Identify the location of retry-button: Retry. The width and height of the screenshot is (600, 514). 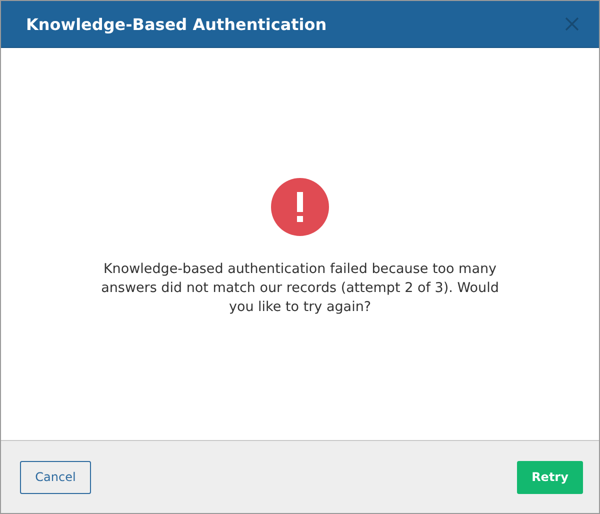
(550, 477).